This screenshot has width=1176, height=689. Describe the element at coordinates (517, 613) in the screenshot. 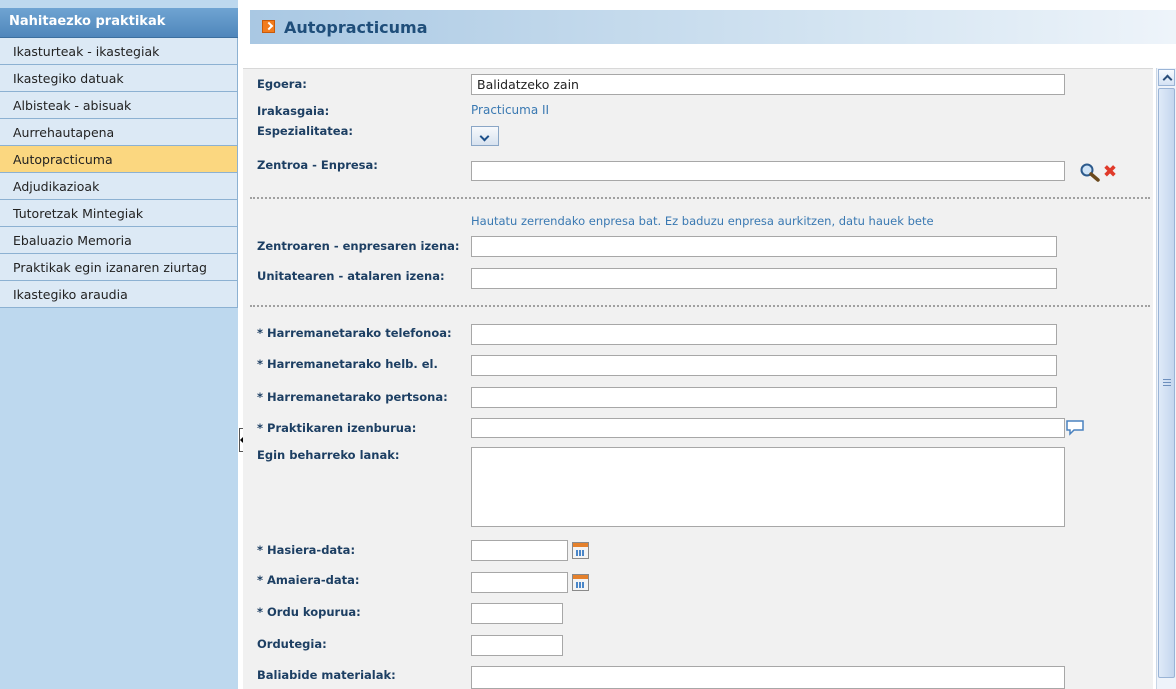

I see `ordu-input` at that location.